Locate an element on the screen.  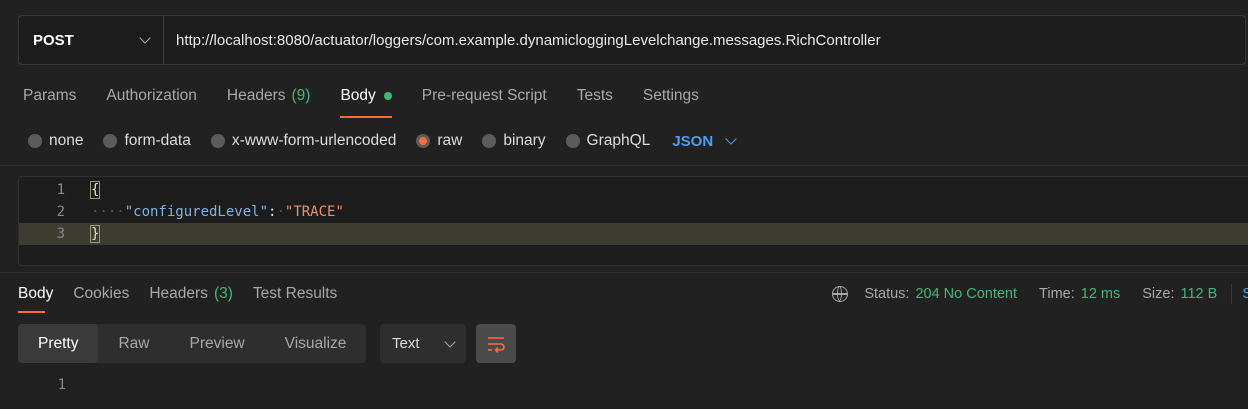
editor-line: 1 { is located at coordinates (633, 190).